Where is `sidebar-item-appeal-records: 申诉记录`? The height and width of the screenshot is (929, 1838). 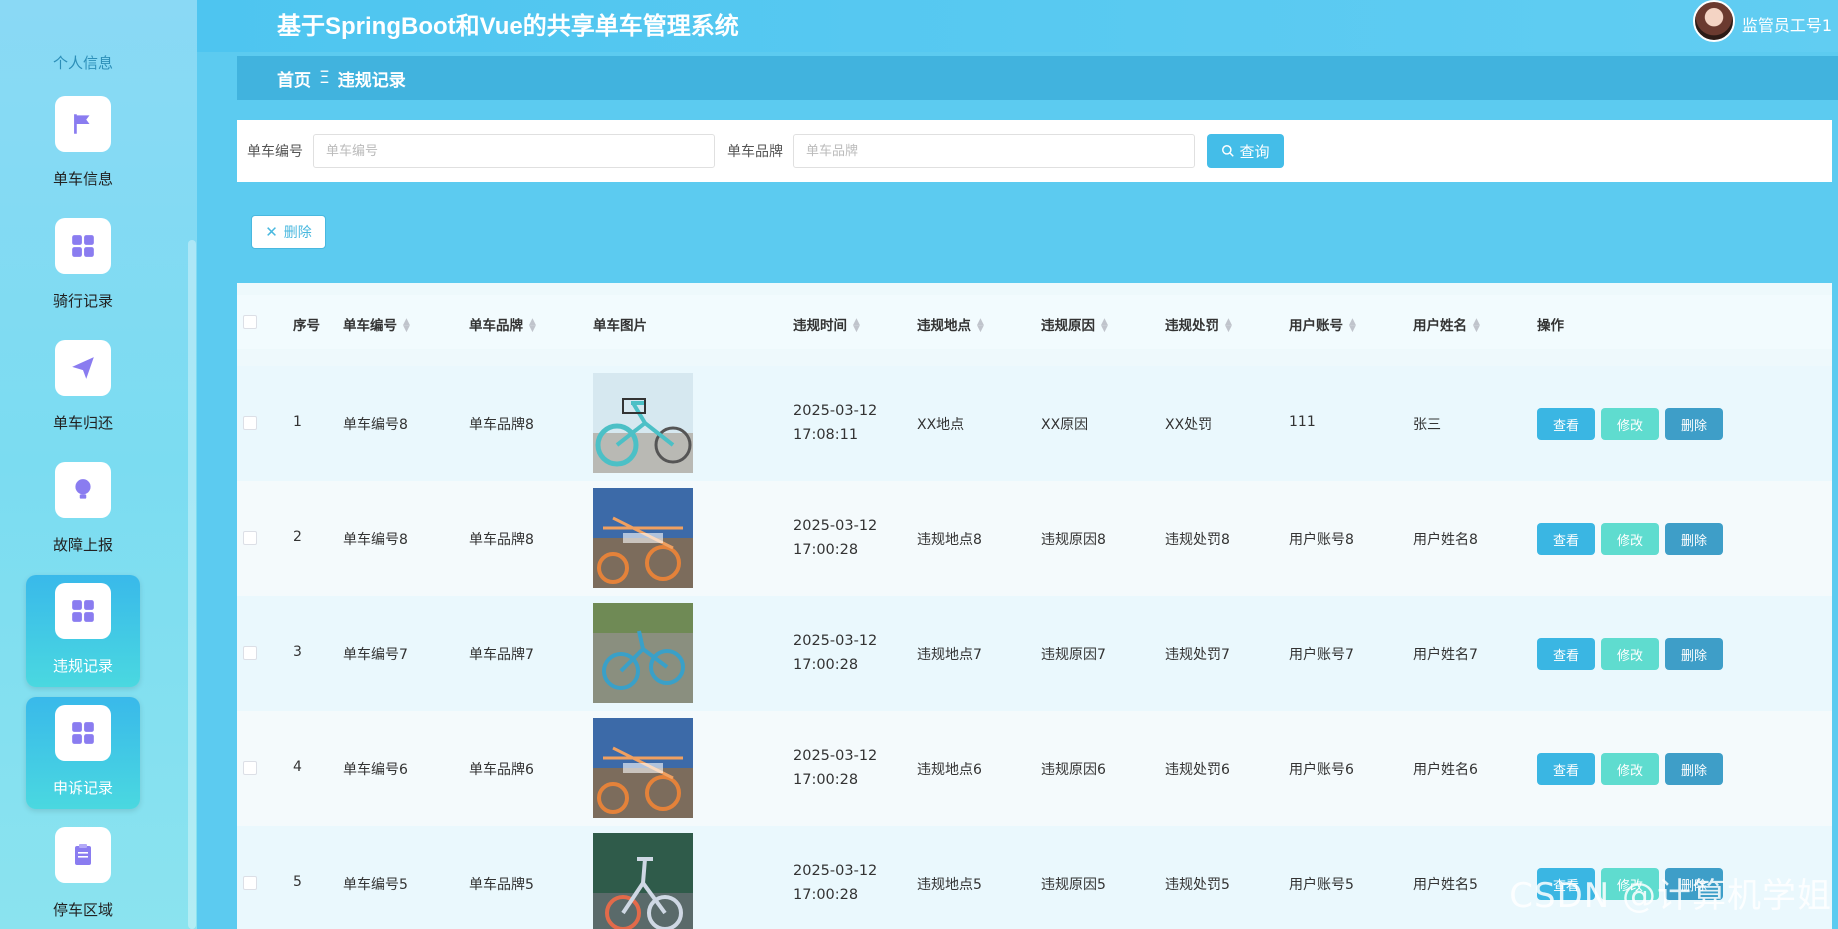 sidebar-item-appeal-records: 申诉记录 is located at coordinates (83, 753).